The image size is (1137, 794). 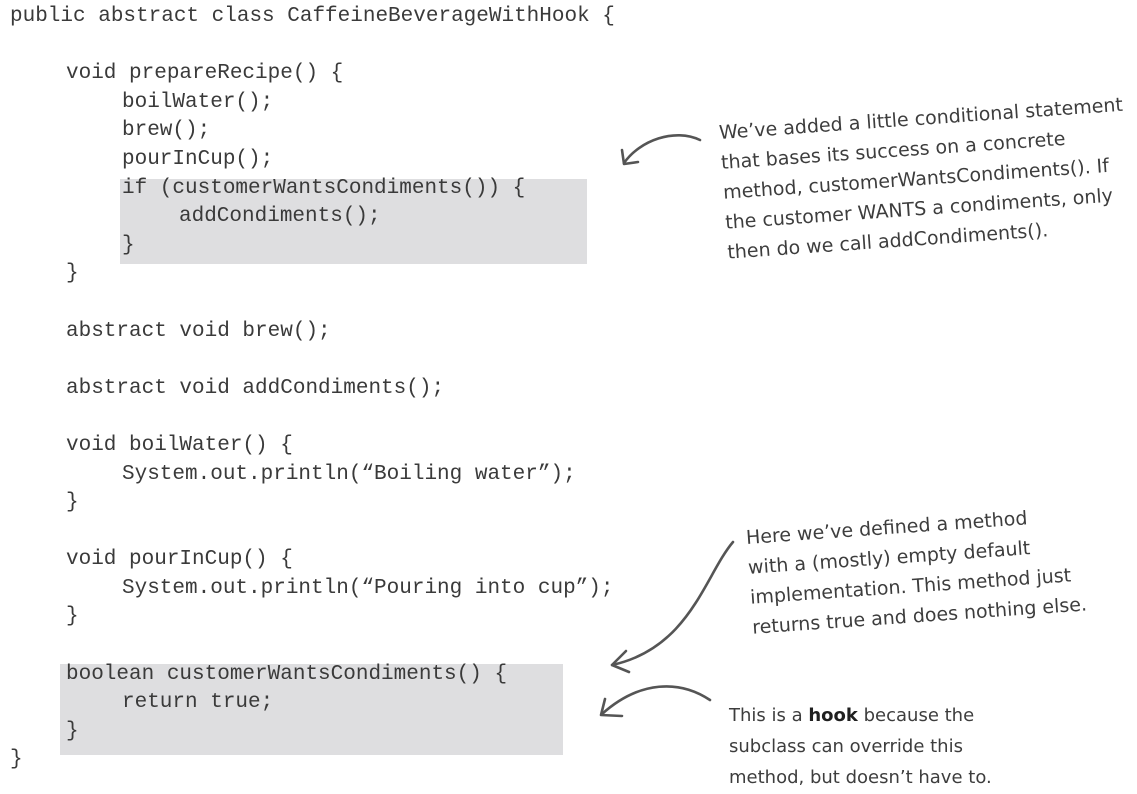 I want to click on arrow-to-hook-method, so click(x=672, y=603).